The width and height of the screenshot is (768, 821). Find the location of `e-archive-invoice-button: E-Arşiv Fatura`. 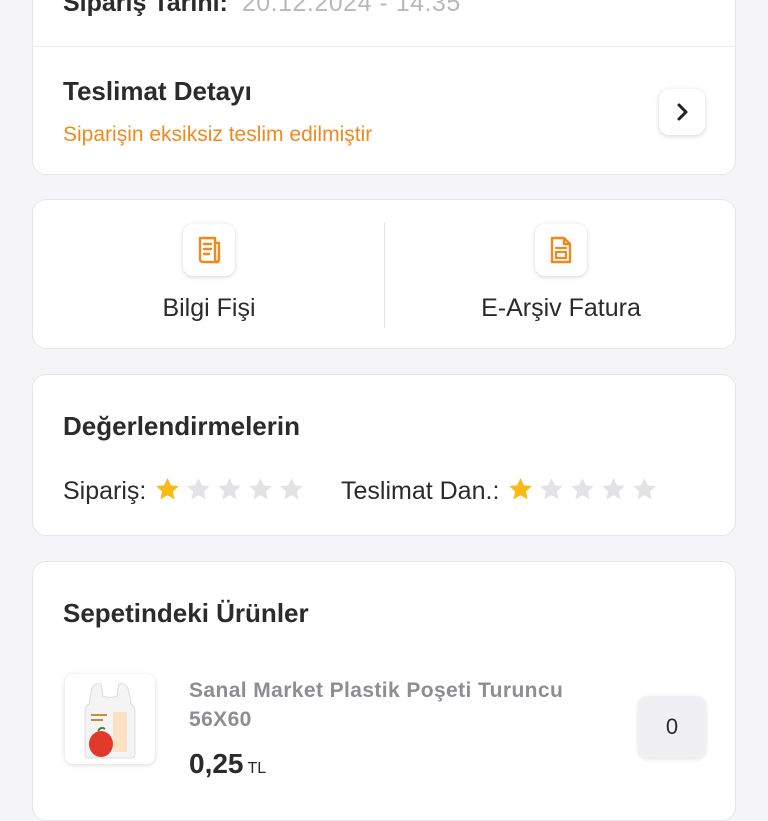

e-archive-invoice-button: E-Arşiv Fatura is located at coordinates (561, 275).